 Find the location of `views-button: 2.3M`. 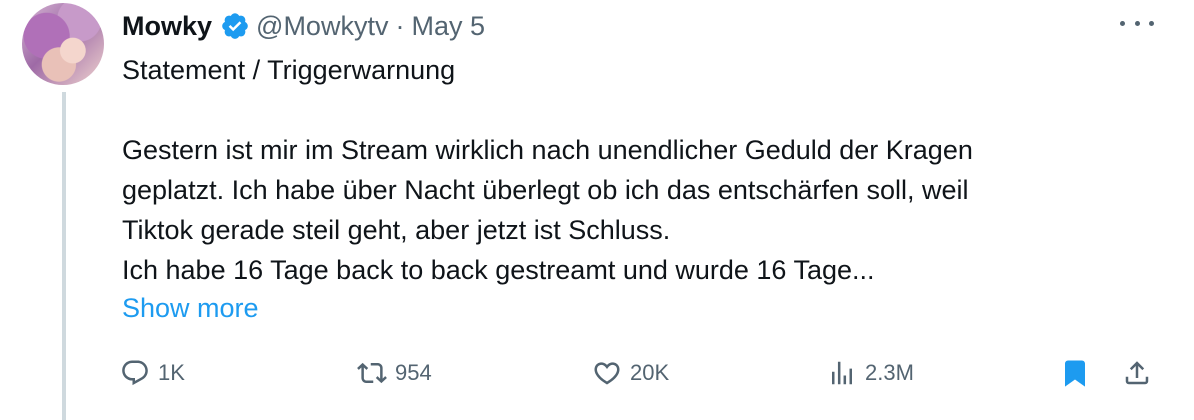

views-button: 2.3M is located at coordinates (870, 373).